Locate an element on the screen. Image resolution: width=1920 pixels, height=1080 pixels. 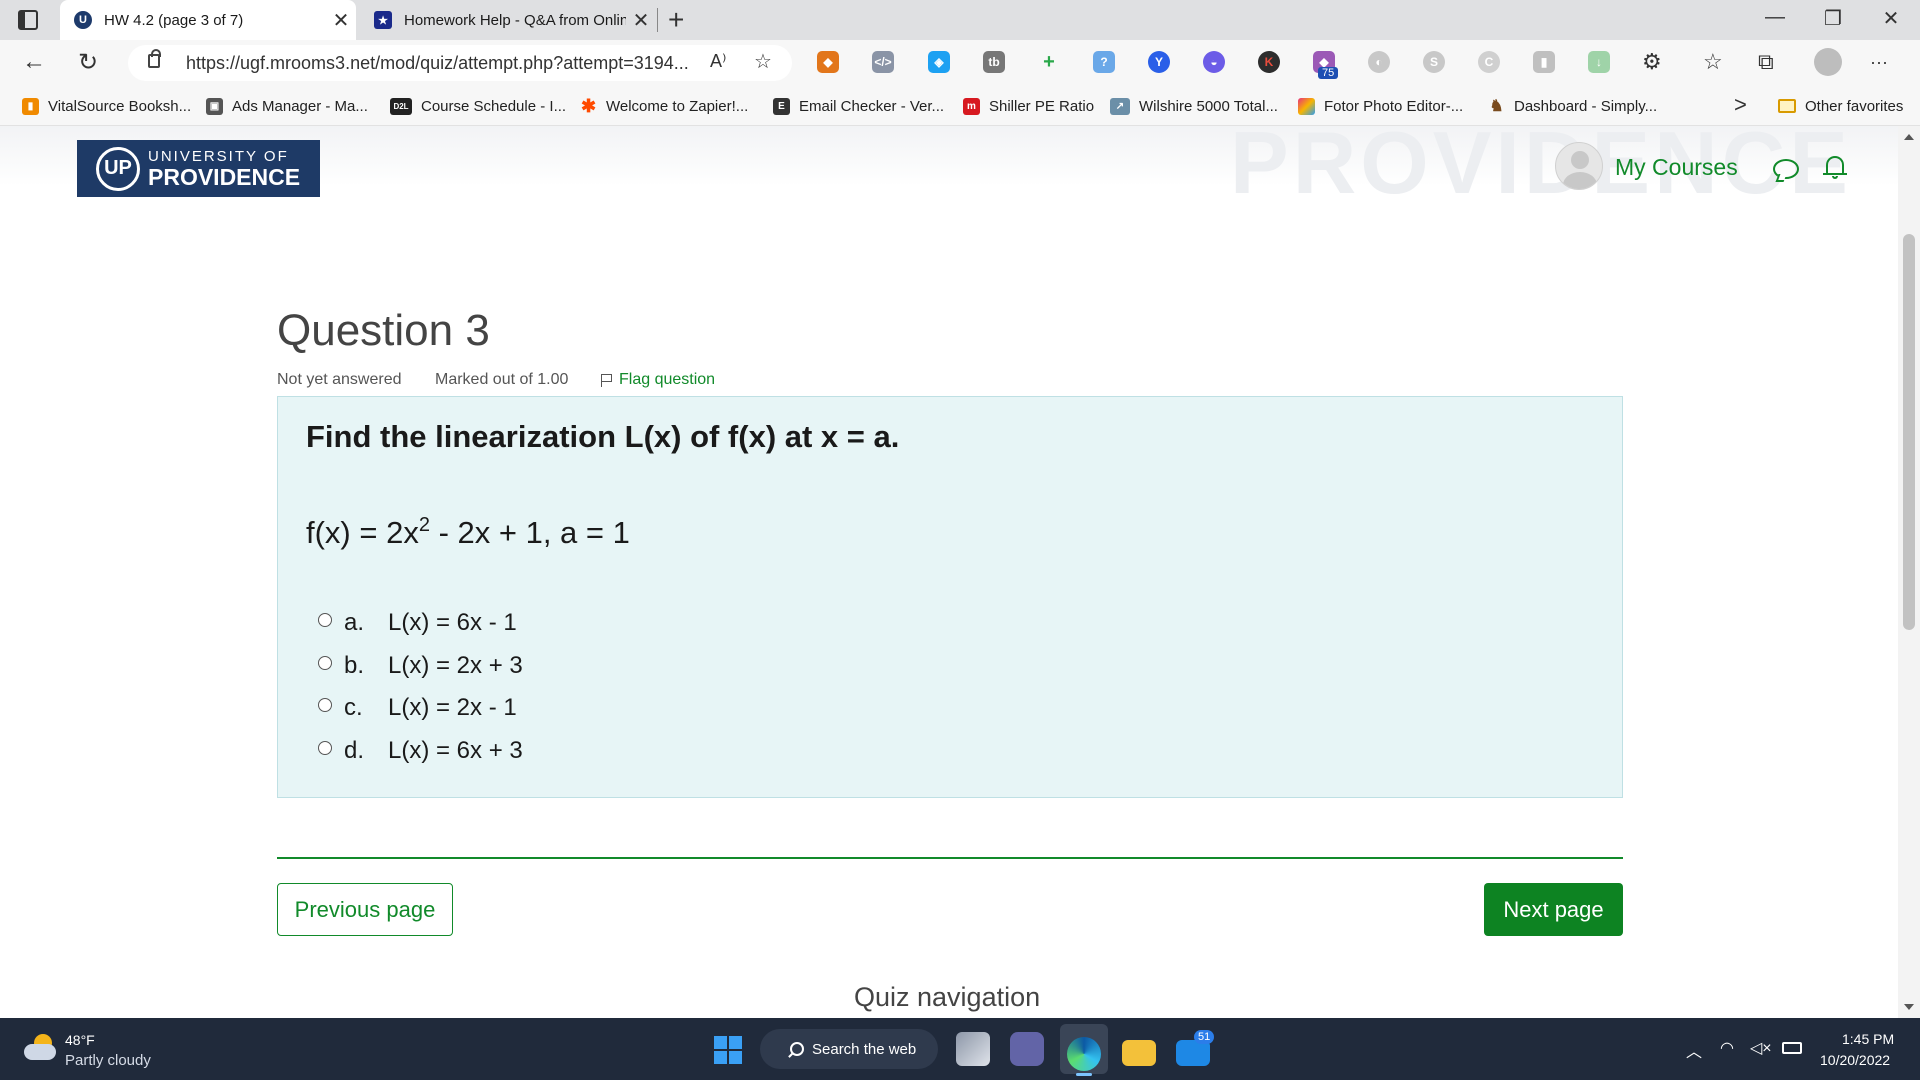
chart-icon: ↗ is located at coordinates (1120, 106).